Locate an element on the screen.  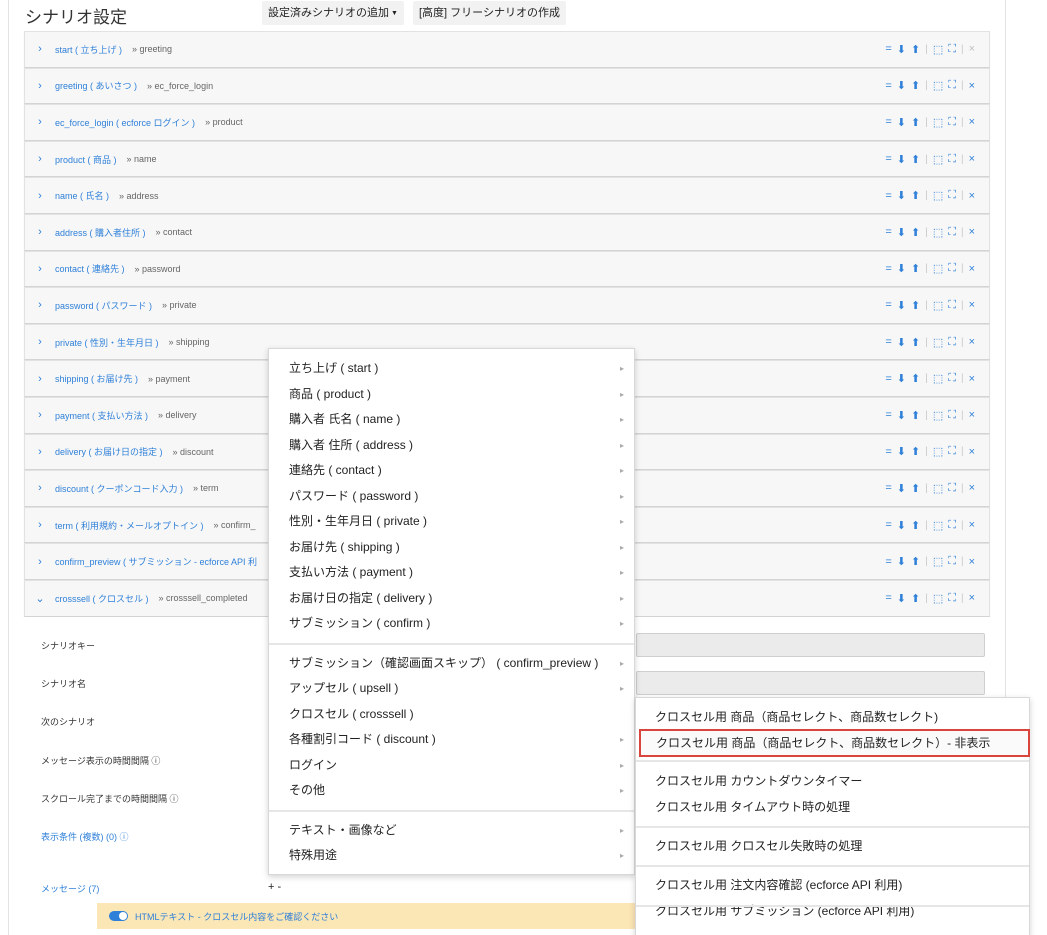
menu-item: 各種割引コード ( discount ) ▸ is located at coordinates (451, 739).